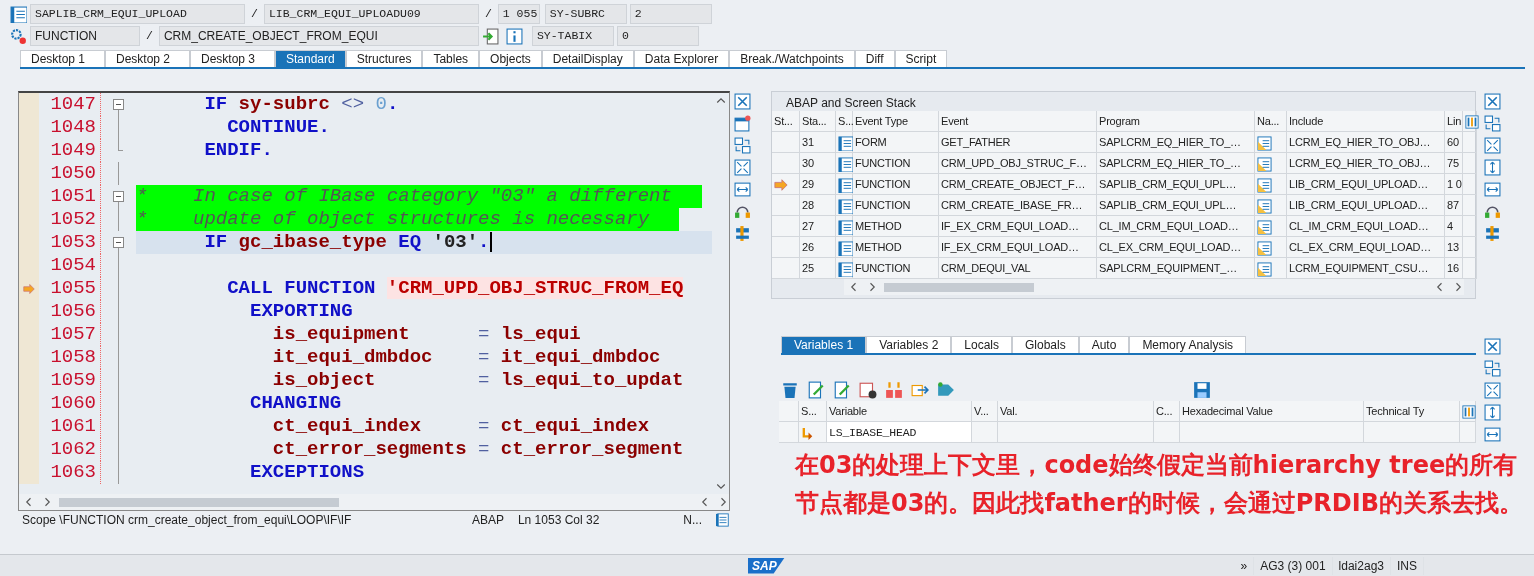 The width and height of the screenshot is (1534, 576). I want to click on code-line: EXCEPTIONS, so click(307, 472).